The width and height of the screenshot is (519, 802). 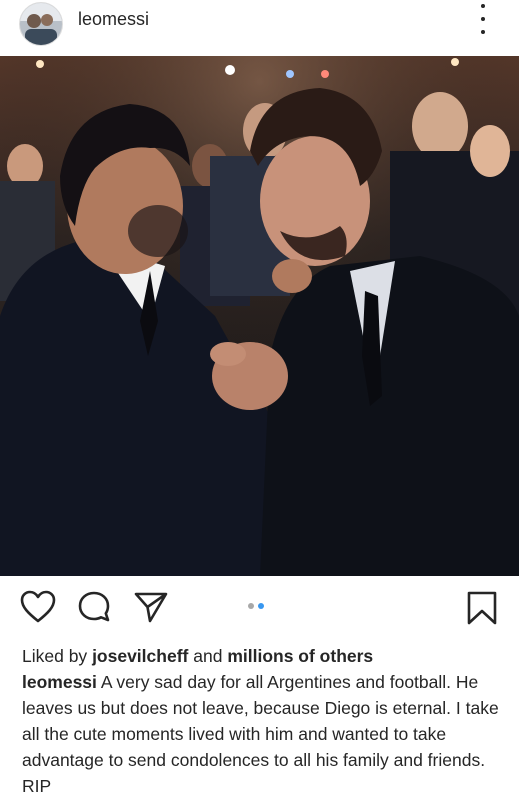 I want to click on likes-connector: and, so click(x=208, y=656).